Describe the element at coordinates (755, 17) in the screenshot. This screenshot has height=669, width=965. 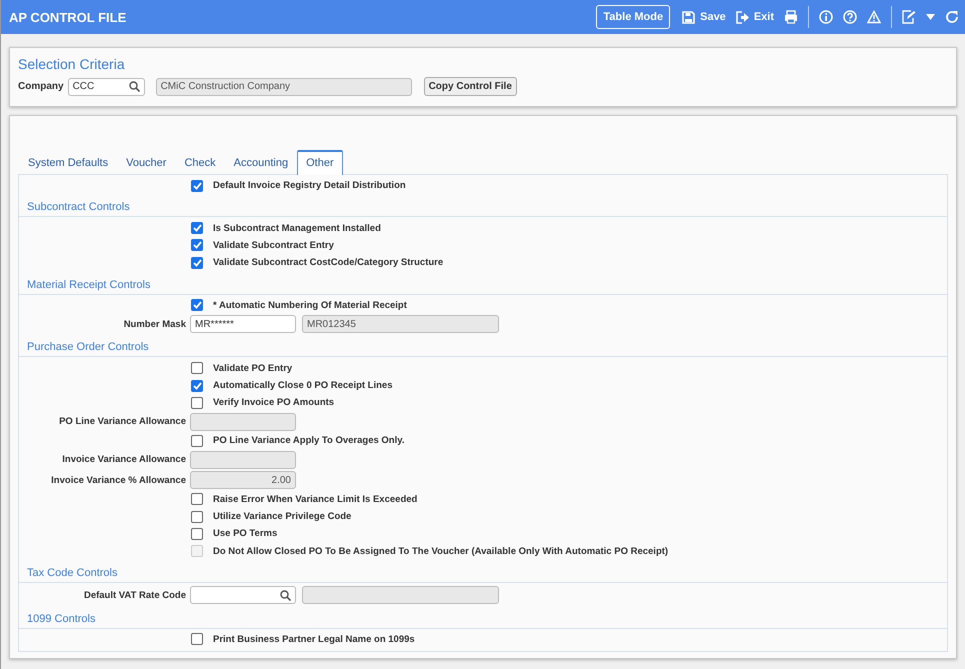
I see `exit-button: Exit` at that location.